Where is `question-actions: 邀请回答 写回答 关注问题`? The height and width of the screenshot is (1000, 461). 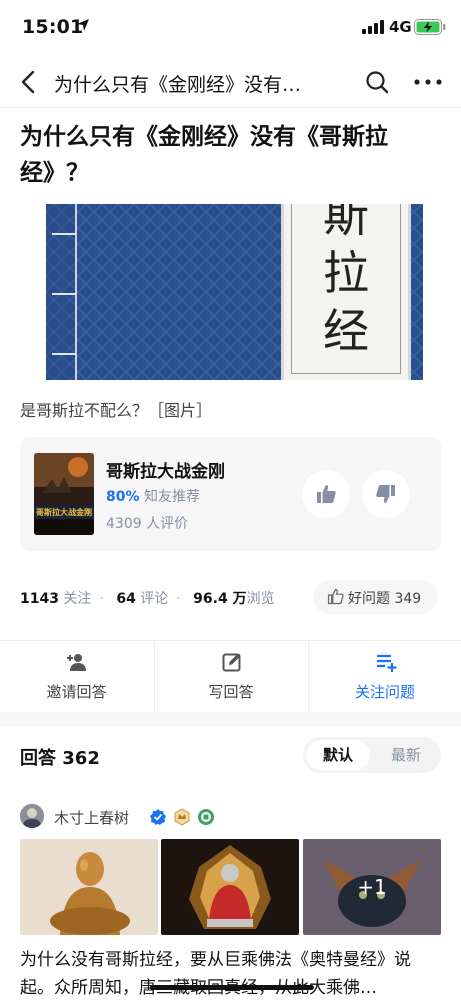 question-actions: 邀请回答 写回答 关注问题 is located at coordinates (230, 676).